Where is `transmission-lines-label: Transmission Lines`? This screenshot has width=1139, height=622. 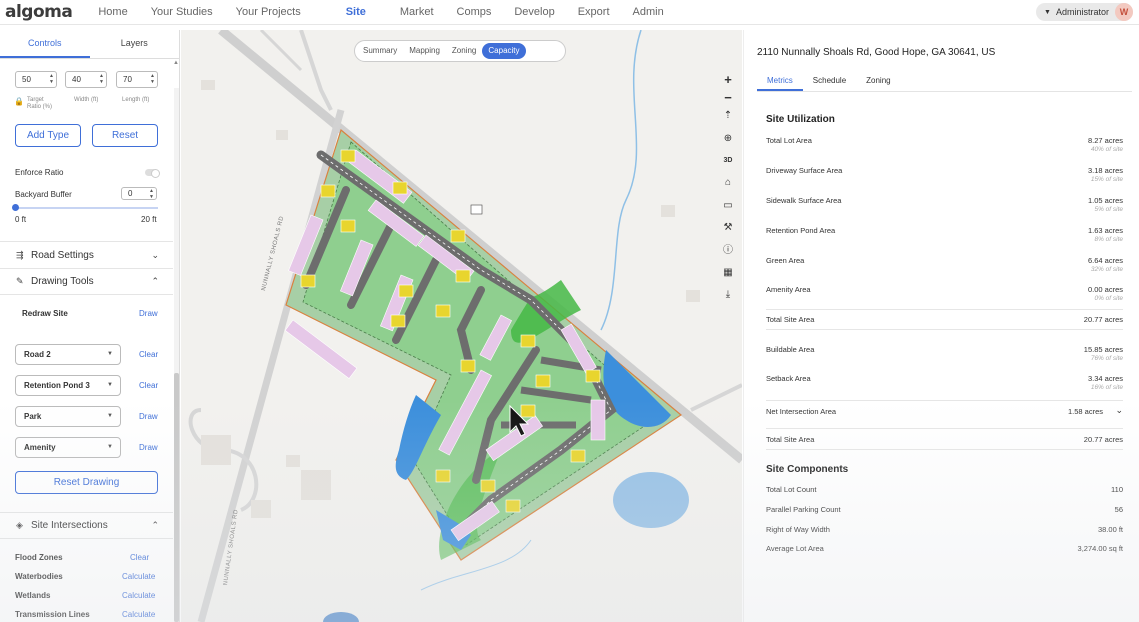
transmission-lines-label: Transmission Lines is located at coordinates (52, 614).